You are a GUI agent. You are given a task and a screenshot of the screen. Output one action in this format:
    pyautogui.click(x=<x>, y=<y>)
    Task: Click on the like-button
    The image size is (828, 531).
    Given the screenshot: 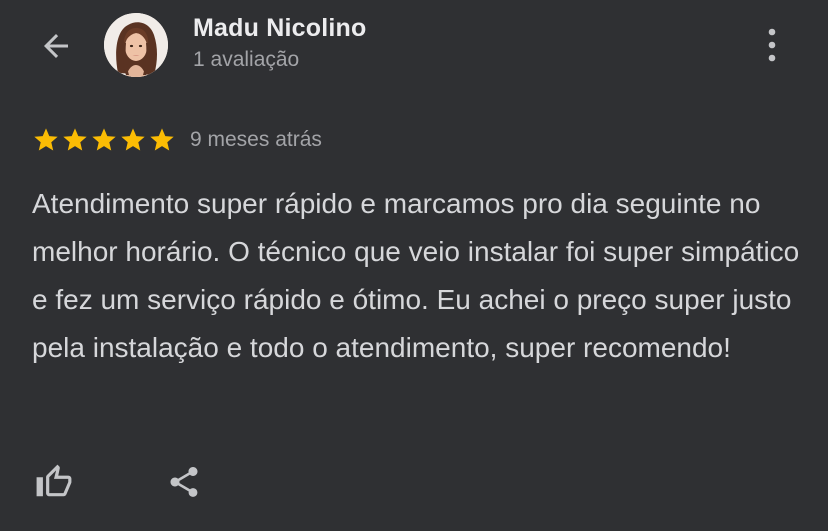 What is the action you would take?
    pyautogui.click(x=54, y=482)
    